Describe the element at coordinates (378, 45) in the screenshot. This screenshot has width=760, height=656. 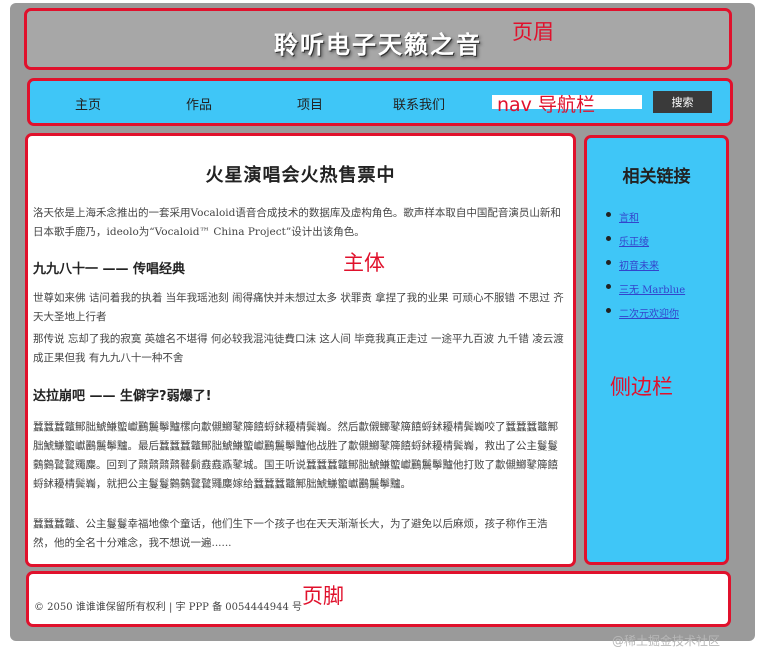
I see `site-title: 聆听电子天籁之音` at that location.